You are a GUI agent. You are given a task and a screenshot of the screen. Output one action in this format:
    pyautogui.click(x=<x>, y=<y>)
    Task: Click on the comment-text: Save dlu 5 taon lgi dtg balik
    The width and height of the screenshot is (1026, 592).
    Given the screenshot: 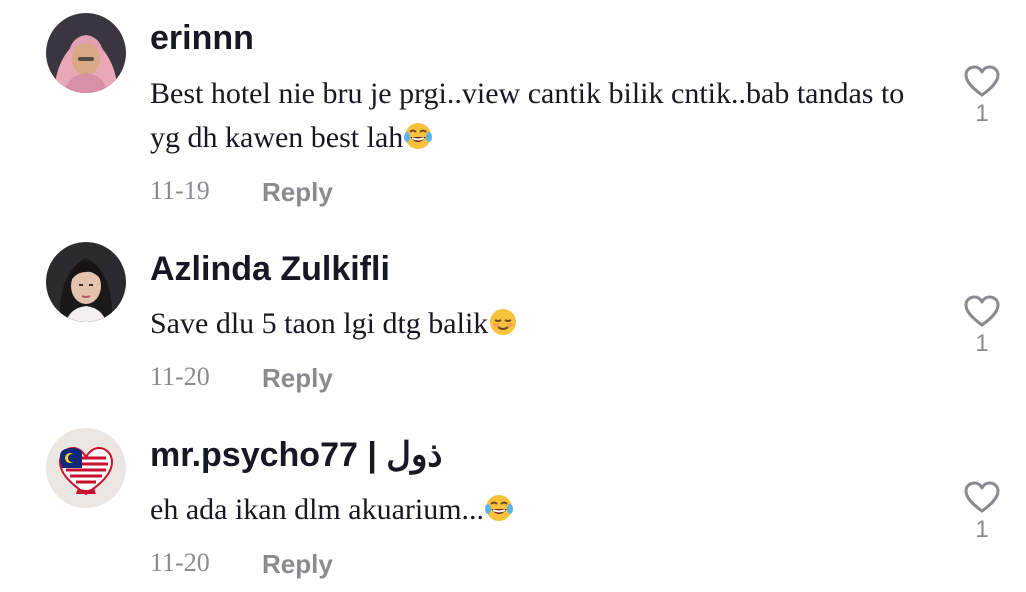 What is the action you would take?
    pyautogui.click(x=545, y=324)
    